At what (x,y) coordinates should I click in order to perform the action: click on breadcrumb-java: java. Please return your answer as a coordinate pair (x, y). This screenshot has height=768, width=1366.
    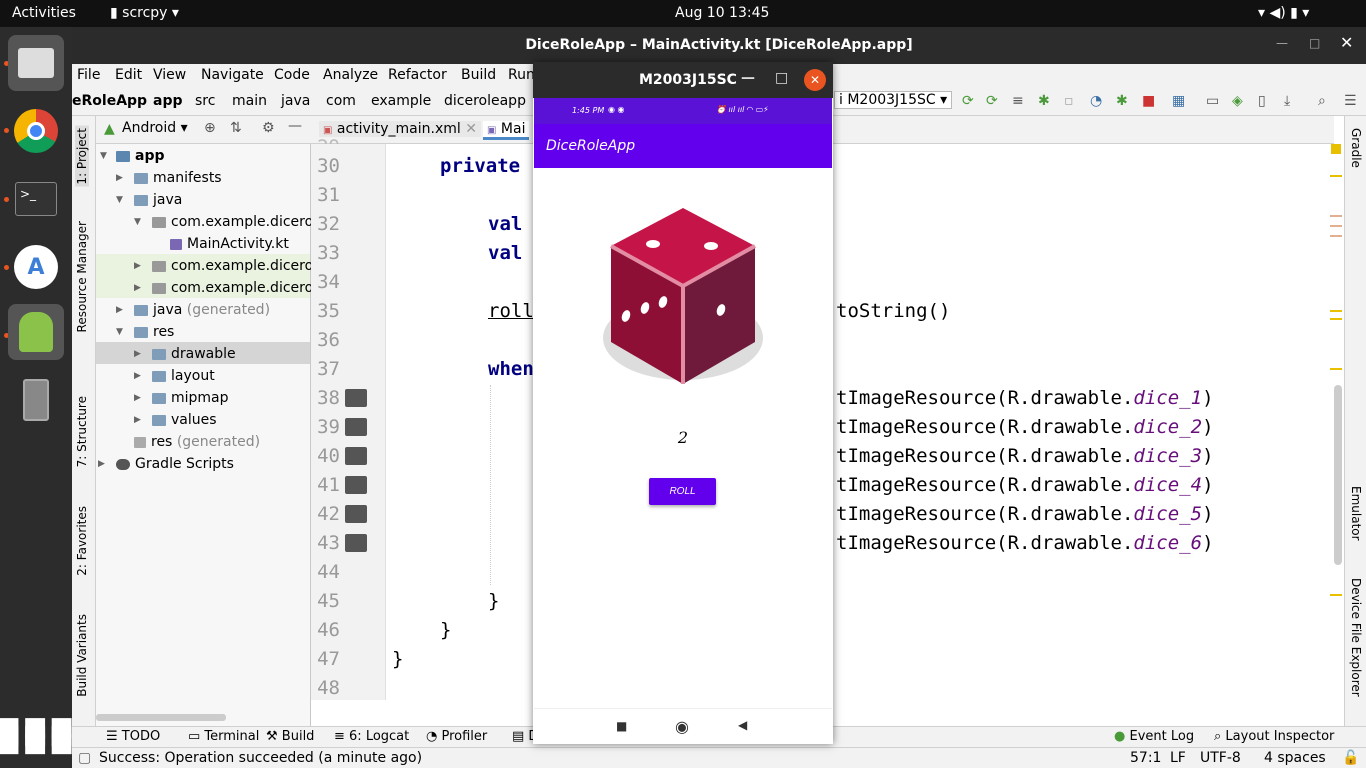
    Looking at the image, I should click on (295, 101).